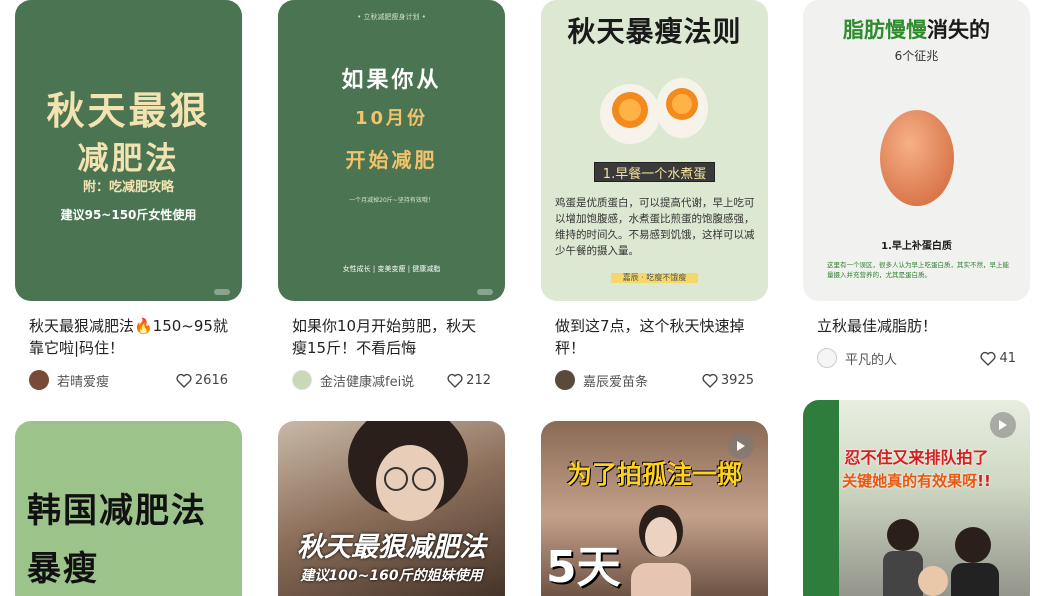 Image resolution: width=1060 pixels, height=596 pixels. I want to click on note-title: 秋天最狠减肥法🔥150~95就靠它啦|码住！, so click(128, 337).